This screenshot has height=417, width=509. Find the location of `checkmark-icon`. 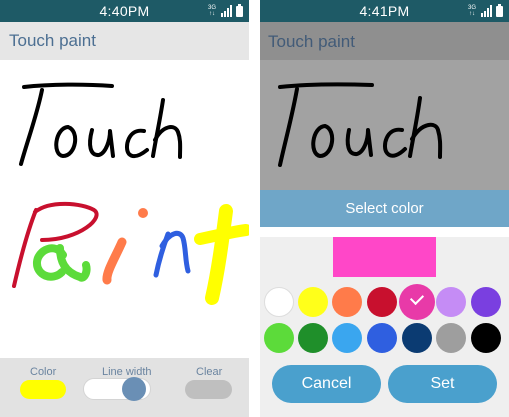

checkmark-icon is located at coordinates (417, 298).